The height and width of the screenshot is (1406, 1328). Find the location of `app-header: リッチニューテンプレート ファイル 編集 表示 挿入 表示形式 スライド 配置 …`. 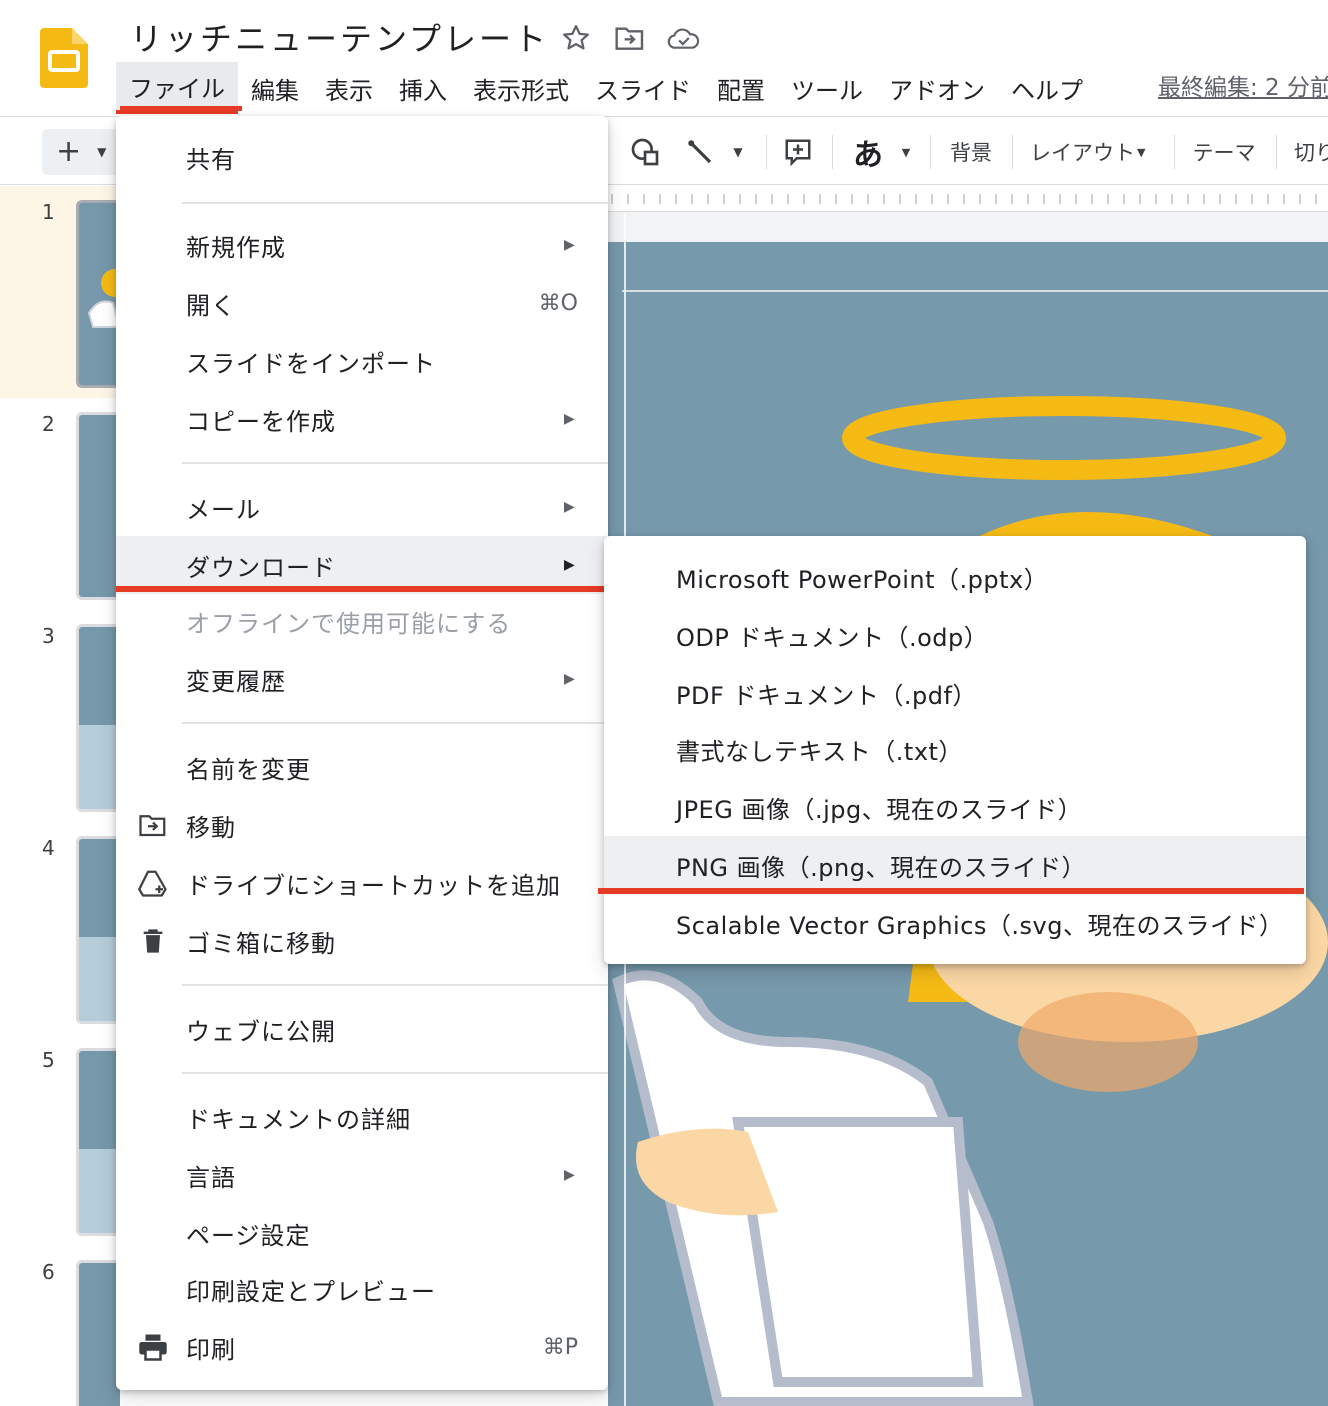

app-header: リッチニューテンプレート ファイル 編集 表示 挿入 表示形式 スライド 配置 … is located at coordinates (664, 58).